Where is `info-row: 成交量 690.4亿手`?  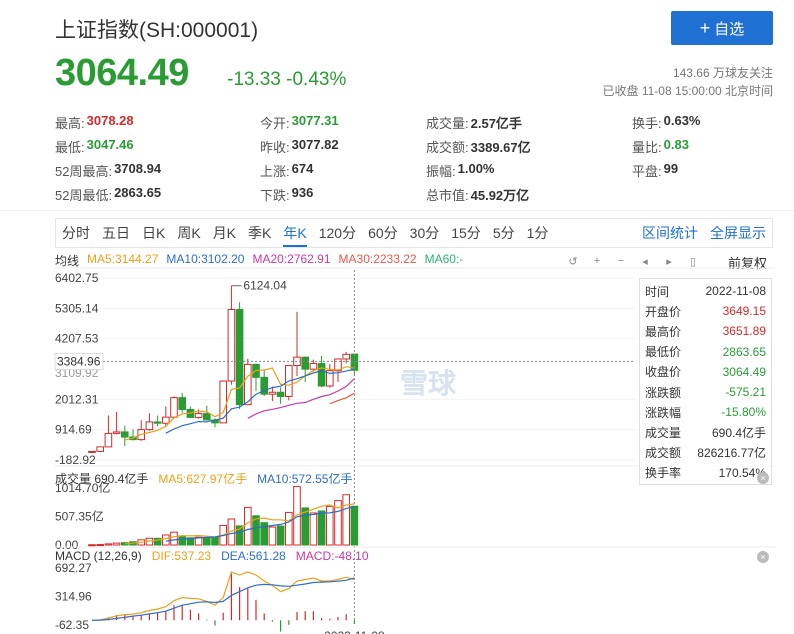
info-row: 成交量 690.4亿手 is located at coordinates (705, 432).